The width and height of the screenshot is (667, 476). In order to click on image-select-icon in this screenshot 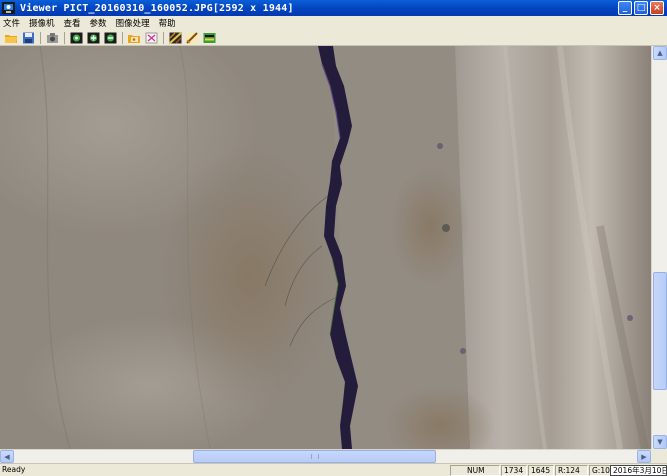, I will do `click(151, 37)`.